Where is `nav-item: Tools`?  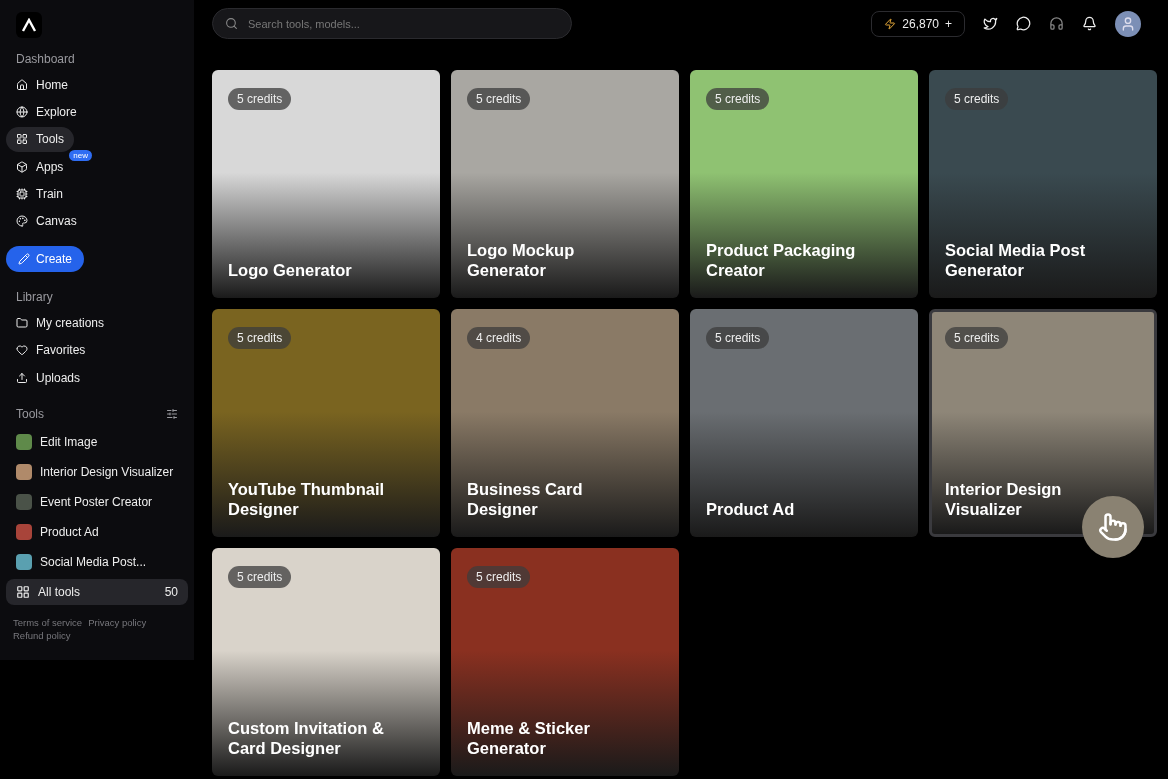 nav-item: Tools is located at coordinates (40, 139).